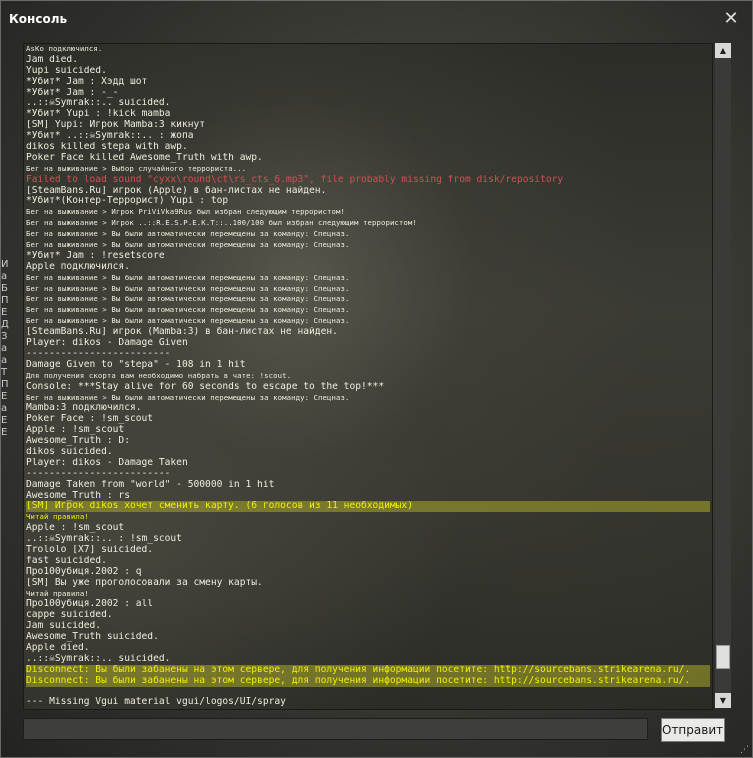  What do you see at coordinates (335, 729) in the screenshot?
I see `command-input` at bounding box center [335, 729].